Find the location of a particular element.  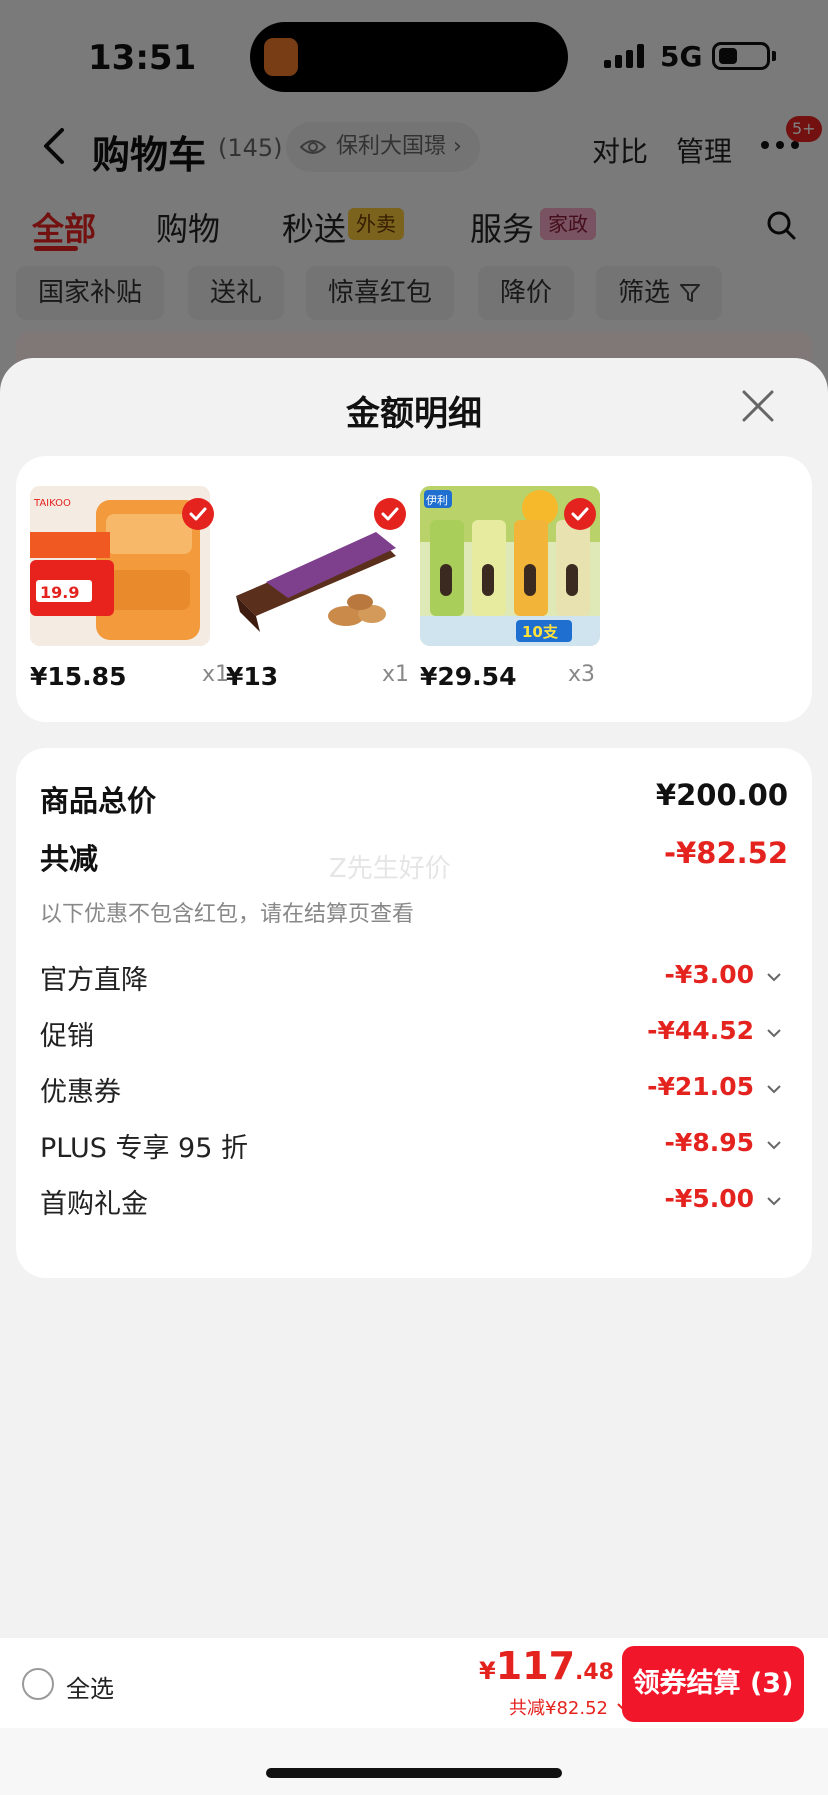

discount-row-value: -¥44.52 is located at coordinates (700, 1030).